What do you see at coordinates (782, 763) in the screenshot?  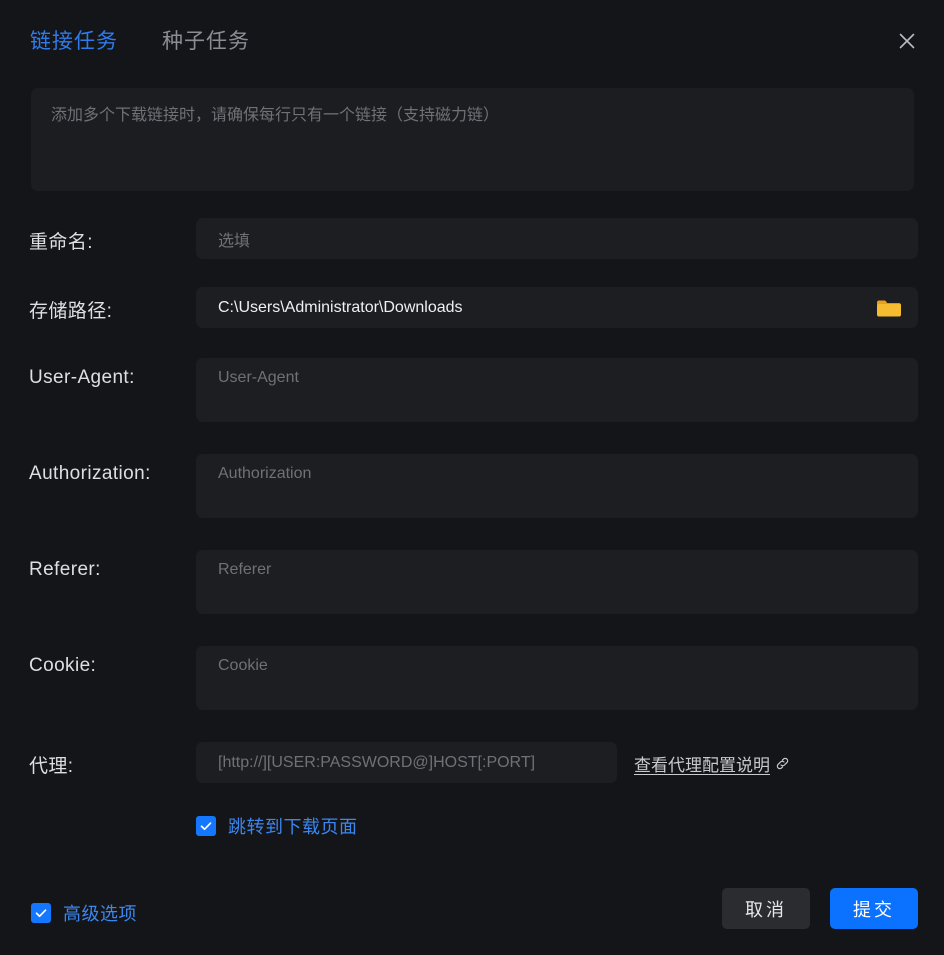 I see `external-link-icon` at bounding box center [782, 763].